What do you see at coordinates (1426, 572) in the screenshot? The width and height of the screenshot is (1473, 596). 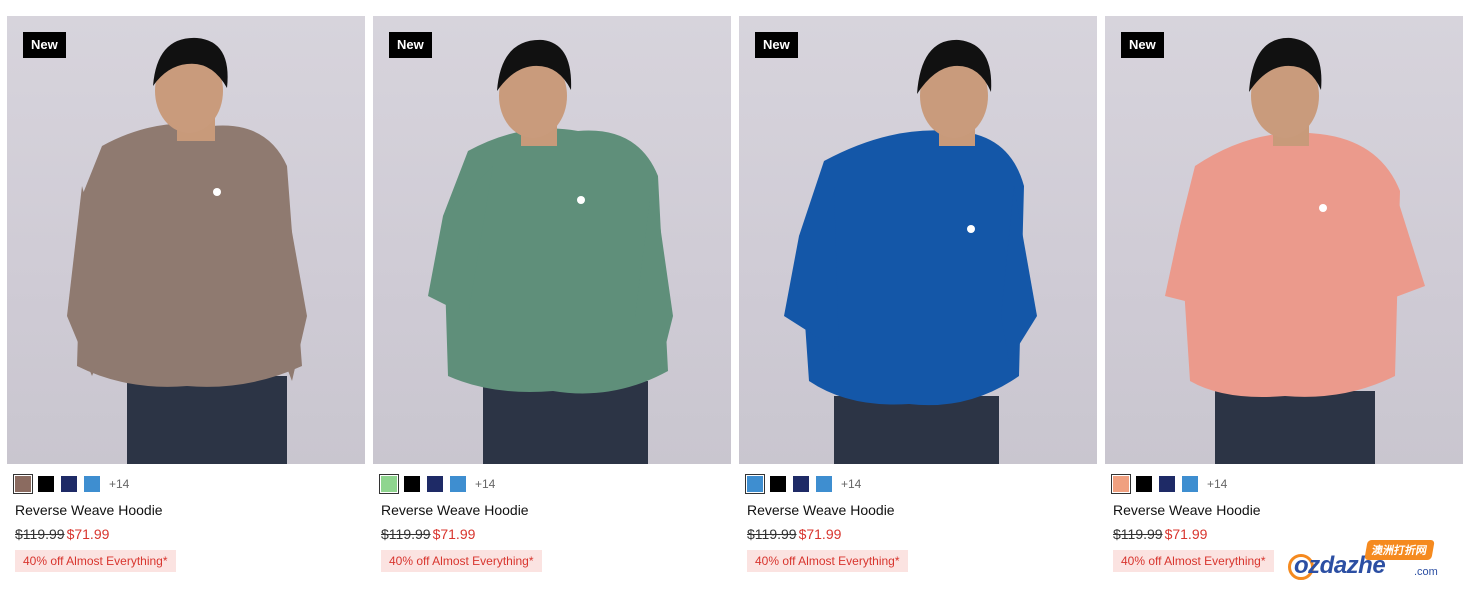 I see `watermark-domain: .com` at bounding box center [1426, 572].